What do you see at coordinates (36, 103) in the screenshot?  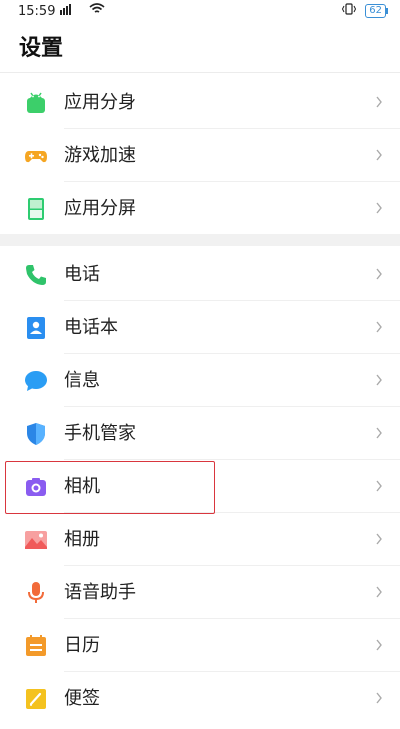 I see `android-icon` at bounding box center [36, 103].